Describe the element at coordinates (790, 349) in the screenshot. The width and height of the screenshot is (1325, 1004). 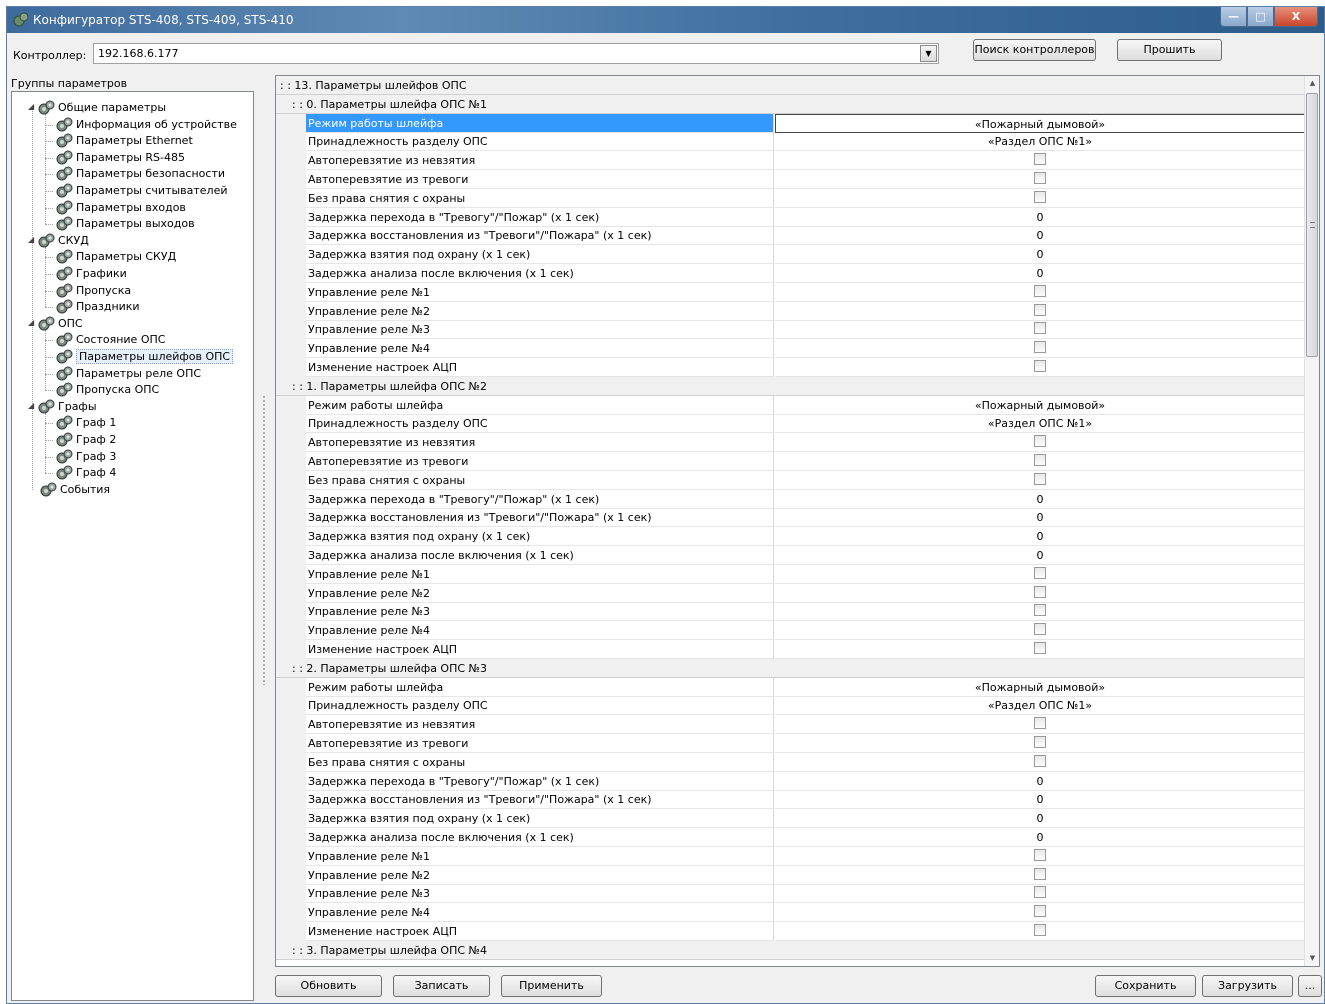
I see `property-row: Управление реле №4` at that location.